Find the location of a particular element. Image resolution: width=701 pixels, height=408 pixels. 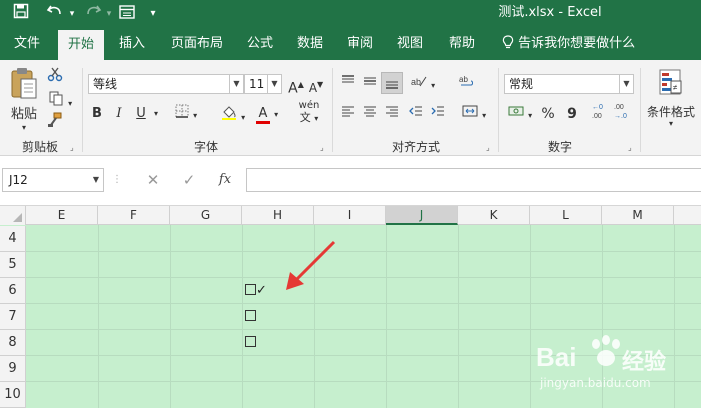

fill-color-button: ▾ is located at coordinates (233, 116).